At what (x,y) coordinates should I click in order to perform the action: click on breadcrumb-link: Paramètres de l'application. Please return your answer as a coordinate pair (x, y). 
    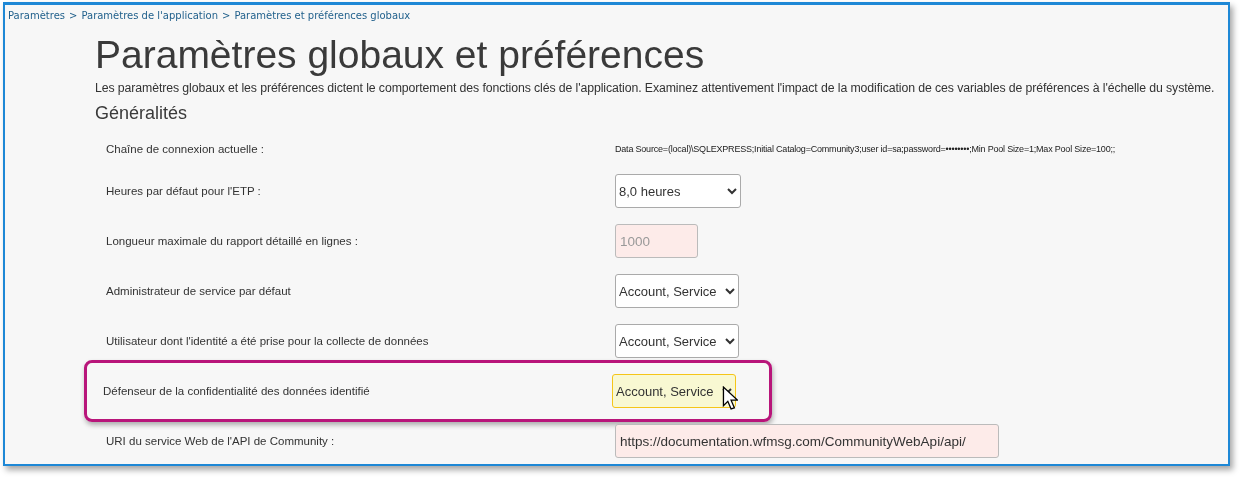
    Looking at the image, I should click on (149, 15).